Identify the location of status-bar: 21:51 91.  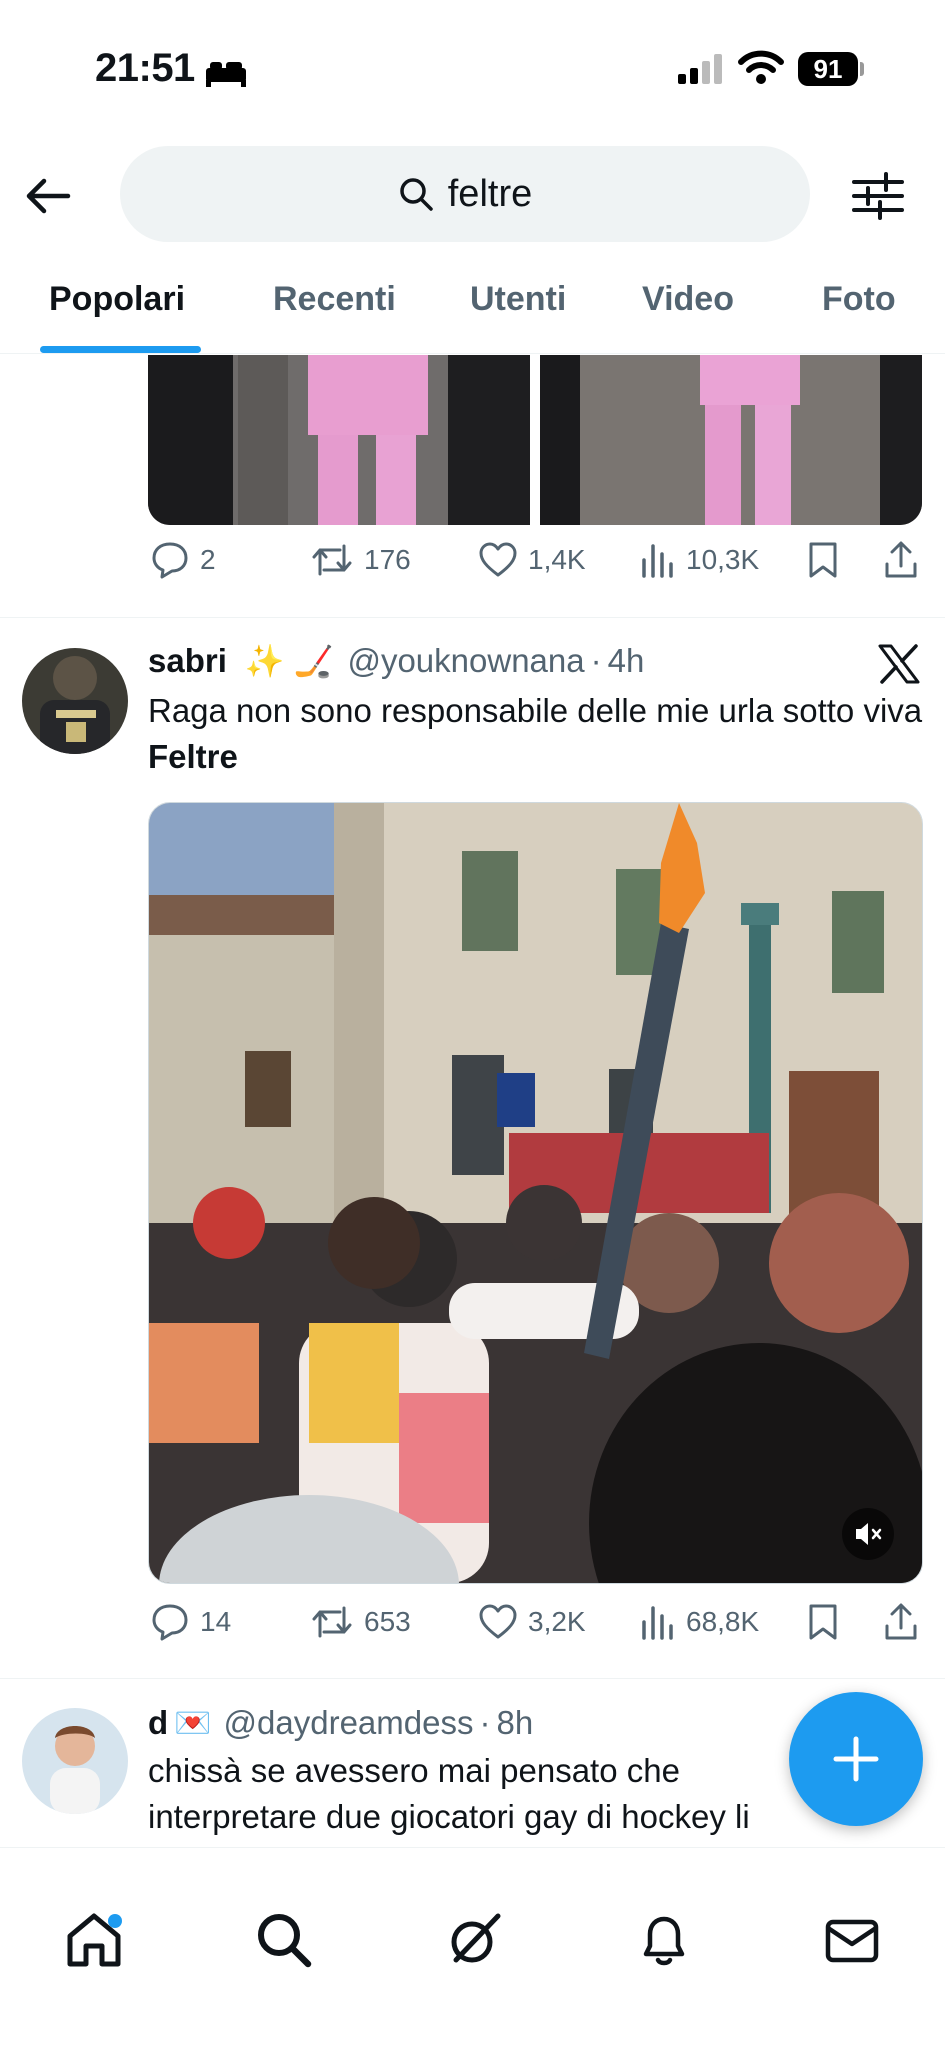
(472, 70).